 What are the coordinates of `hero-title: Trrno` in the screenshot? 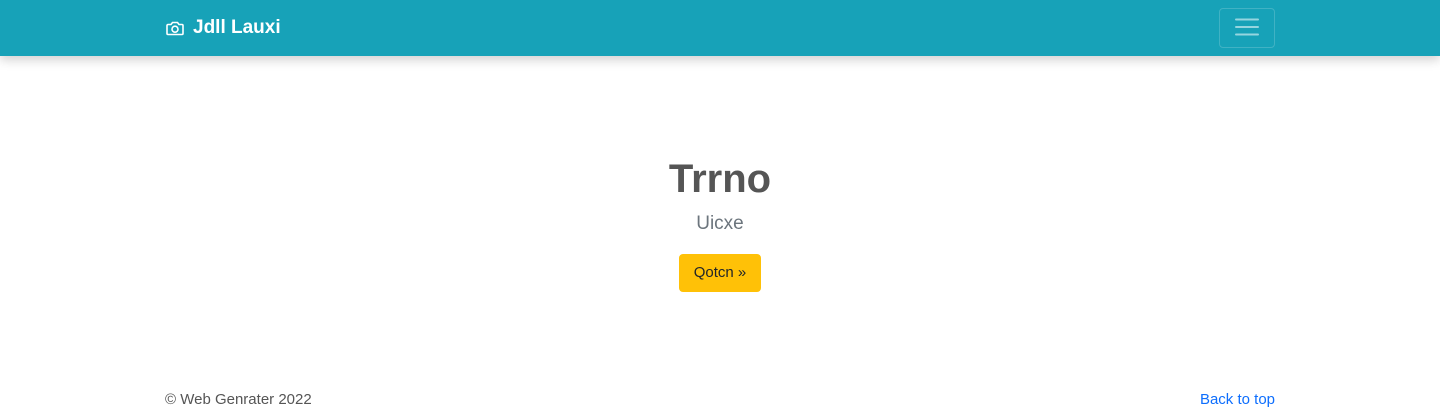 It's located at (720, 179).